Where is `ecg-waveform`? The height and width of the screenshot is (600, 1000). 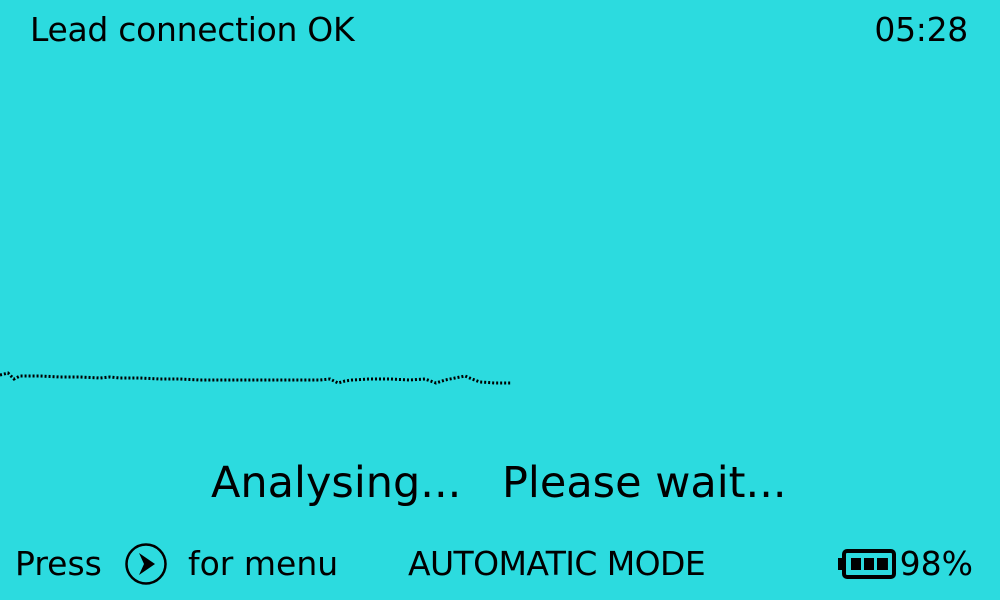 ecg-waveform is located at coordinates (256, 378).